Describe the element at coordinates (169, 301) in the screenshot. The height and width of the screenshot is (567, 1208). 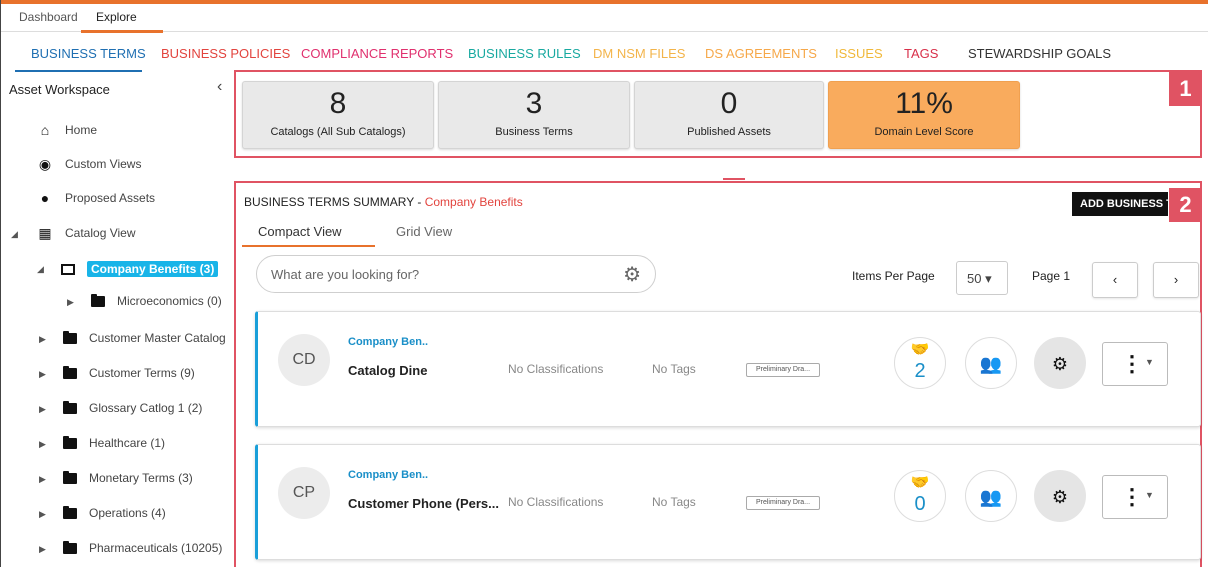
I see `tree-node-label: Microeconomics (0)` at that location.